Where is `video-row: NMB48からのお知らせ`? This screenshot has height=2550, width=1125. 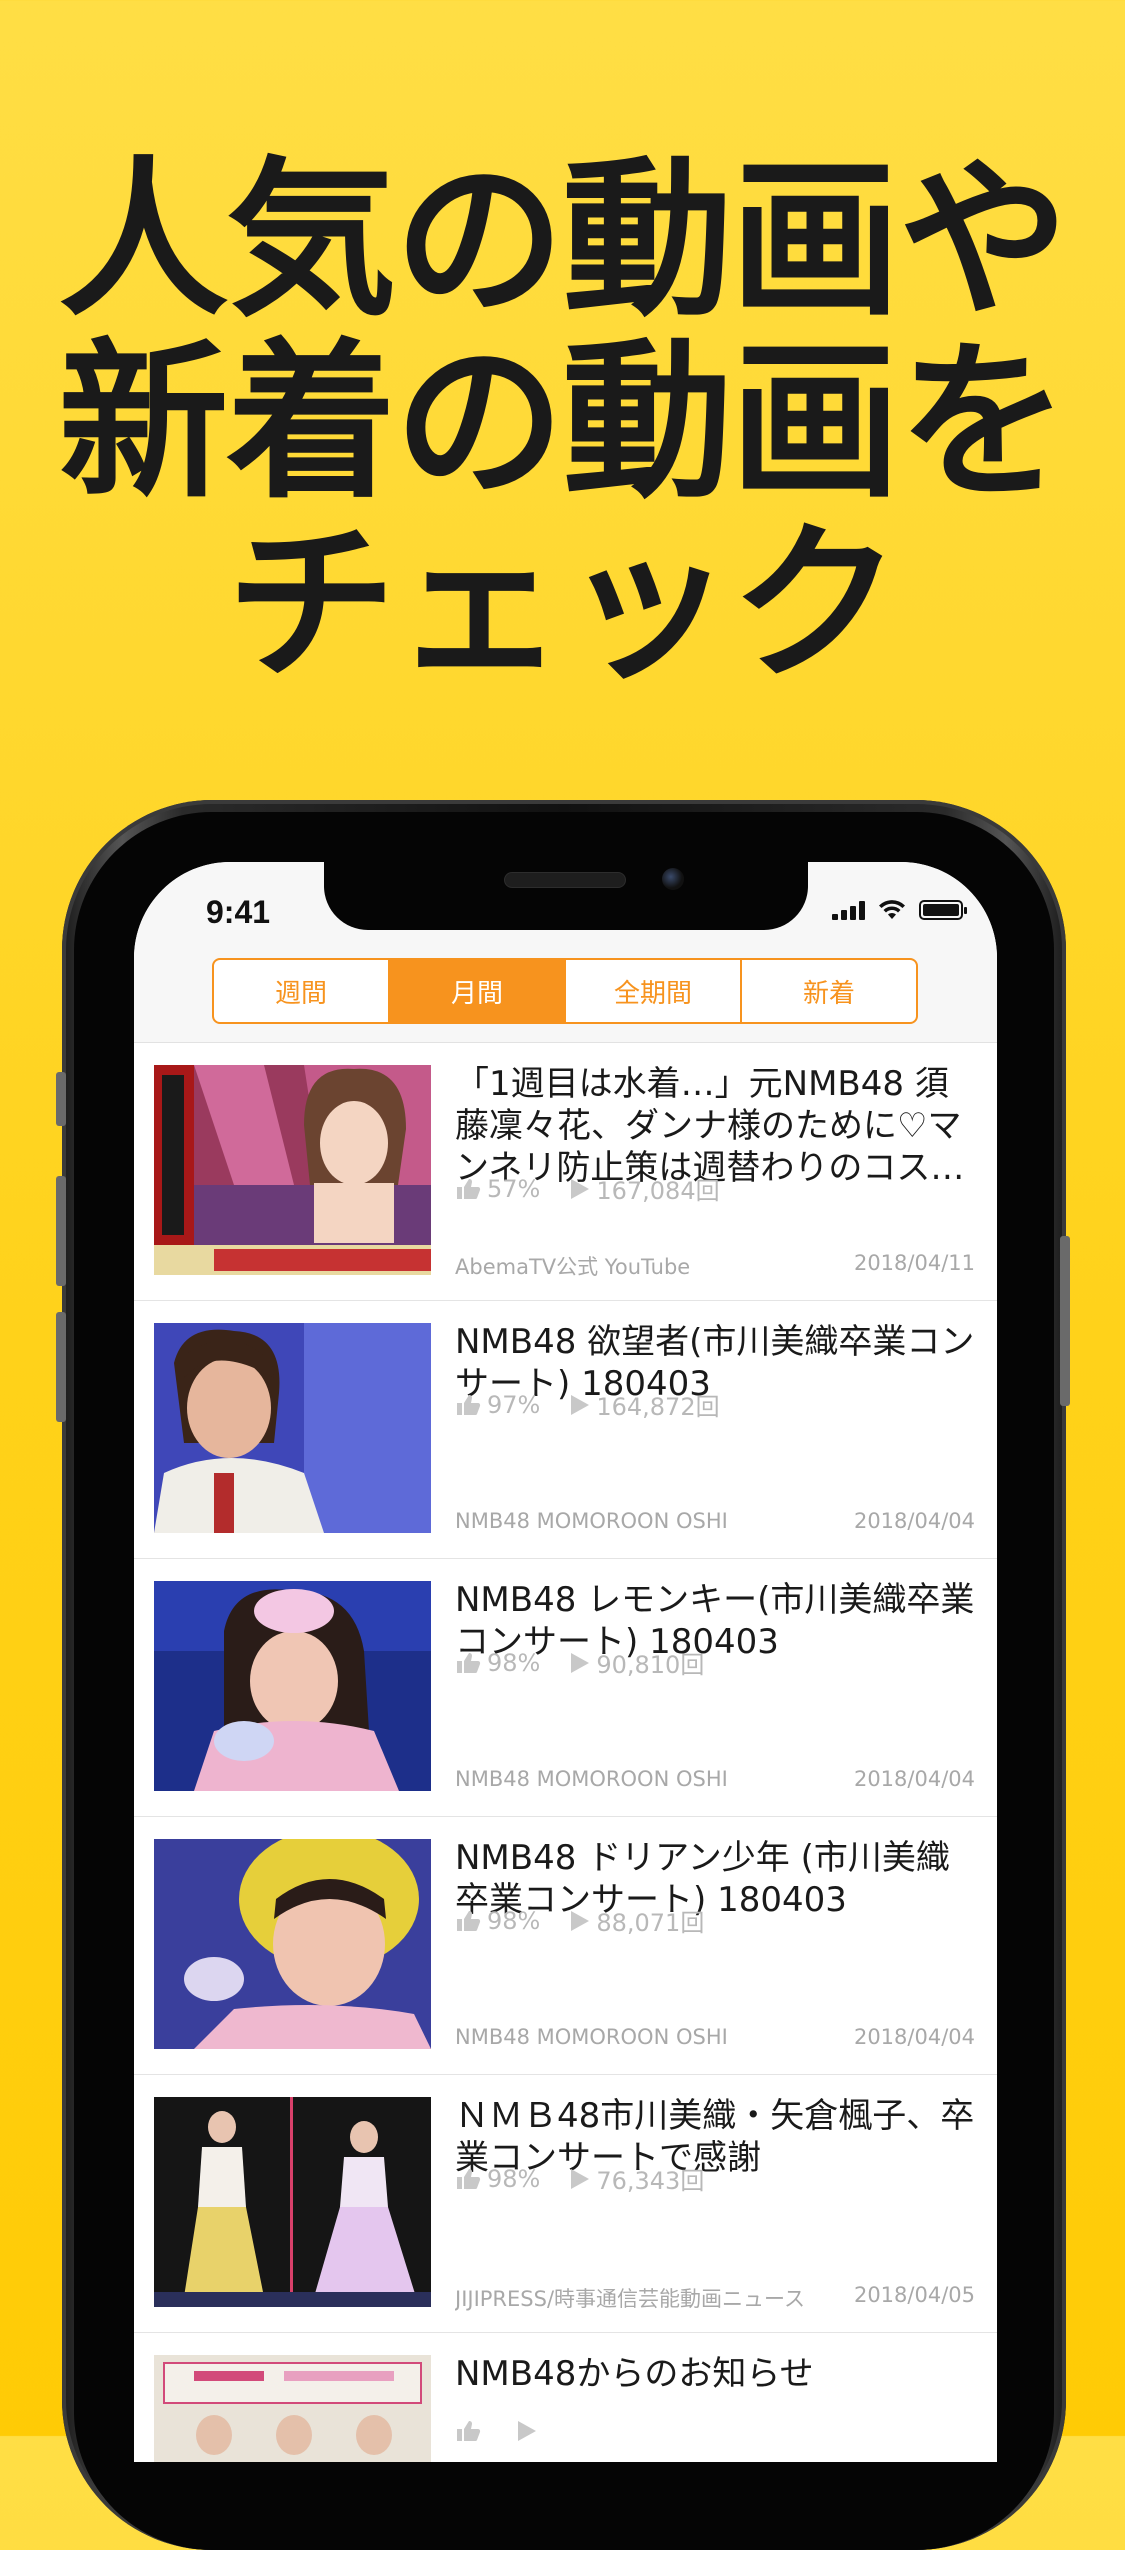
video-row: NMB48からのお知らせ is located at coordinates (565, 2397).